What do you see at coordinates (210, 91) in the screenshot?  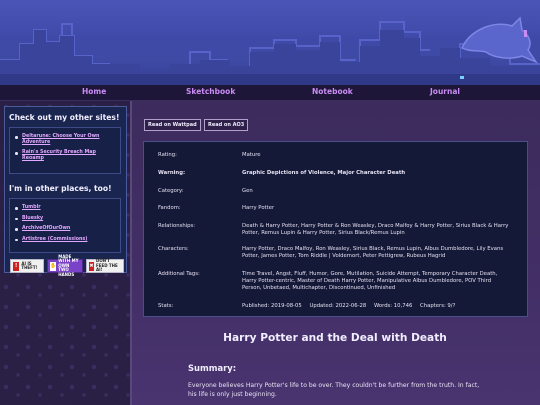 I see `nav-sketchbook: Sketchbook` at bounding box center [210, 91].